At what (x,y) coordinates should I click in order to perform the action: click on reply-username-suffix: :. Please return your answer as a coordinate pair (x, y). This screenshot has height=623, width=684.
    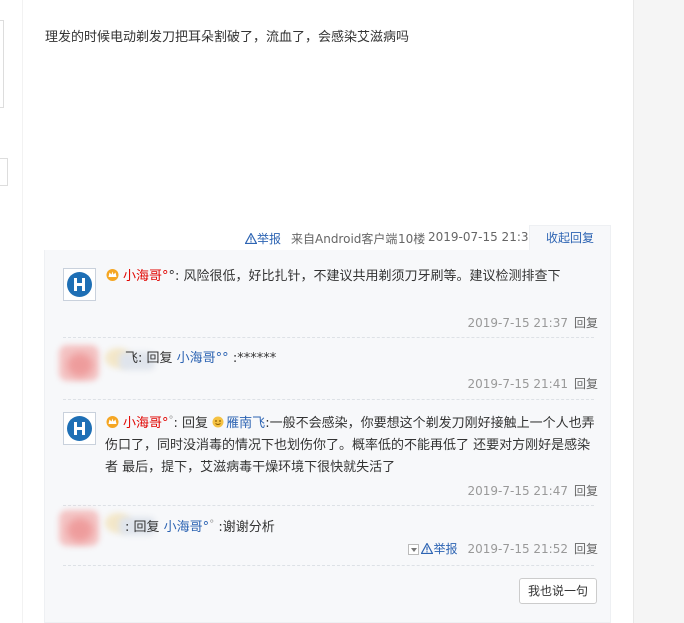
    Looking at the image, I should click on (129, 527).